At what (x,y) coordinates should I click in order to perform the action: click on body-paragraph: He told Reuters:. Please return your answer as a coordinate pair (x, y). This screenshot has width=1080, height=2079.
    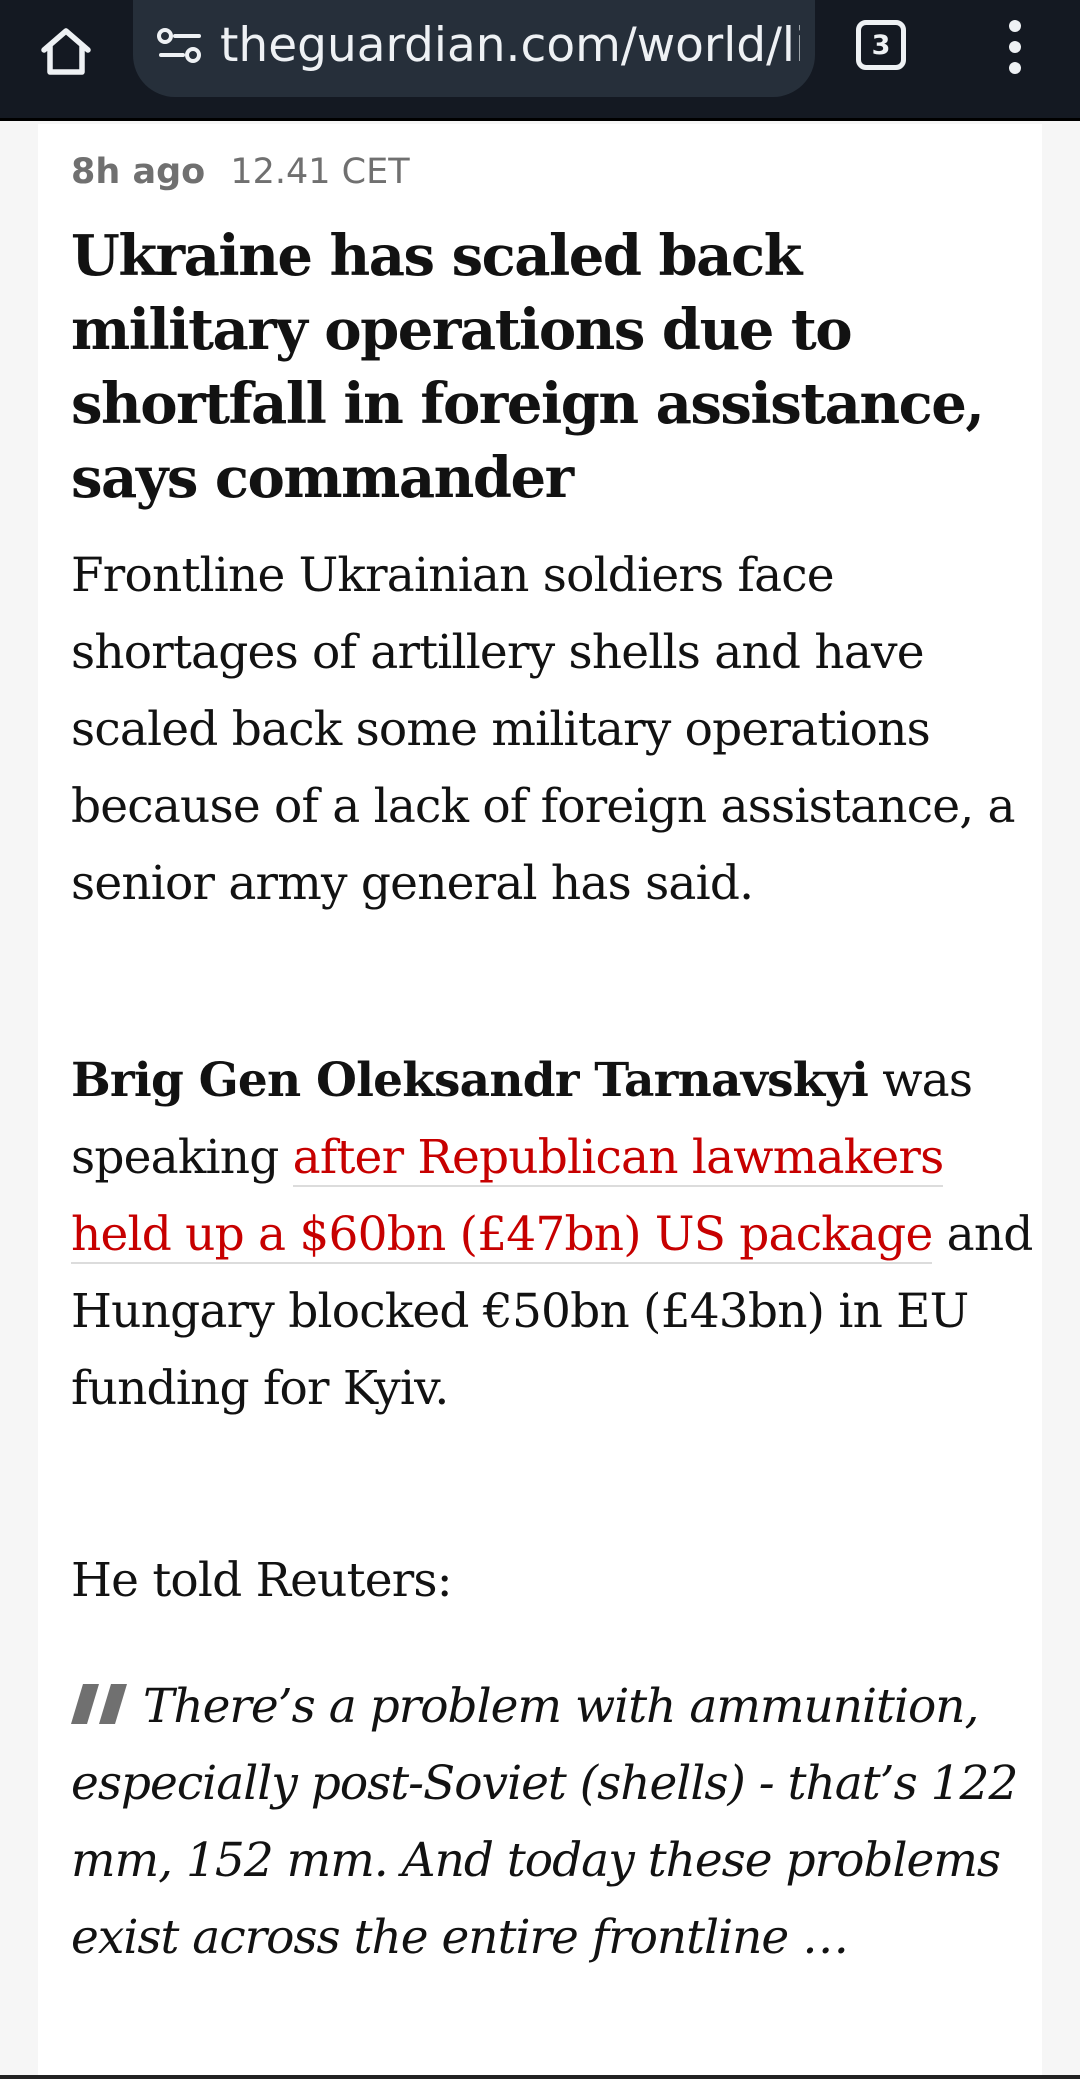
    Looking at the image, I should click on (262, 1580).